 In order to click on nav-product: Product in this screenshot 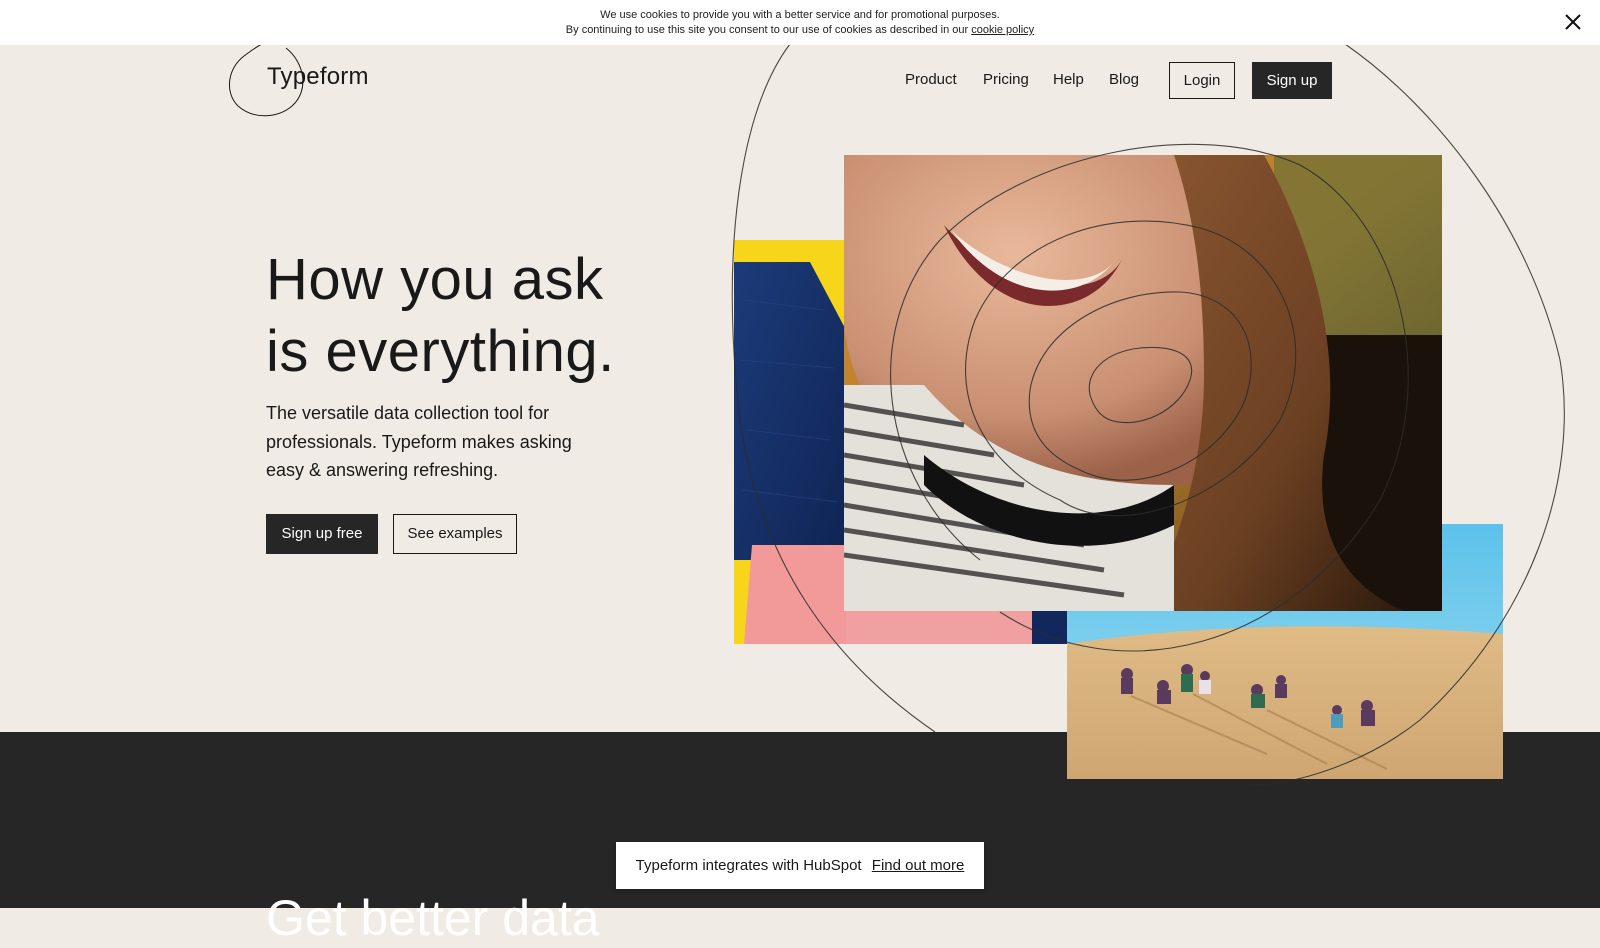, I will do `click(931, 79)`.